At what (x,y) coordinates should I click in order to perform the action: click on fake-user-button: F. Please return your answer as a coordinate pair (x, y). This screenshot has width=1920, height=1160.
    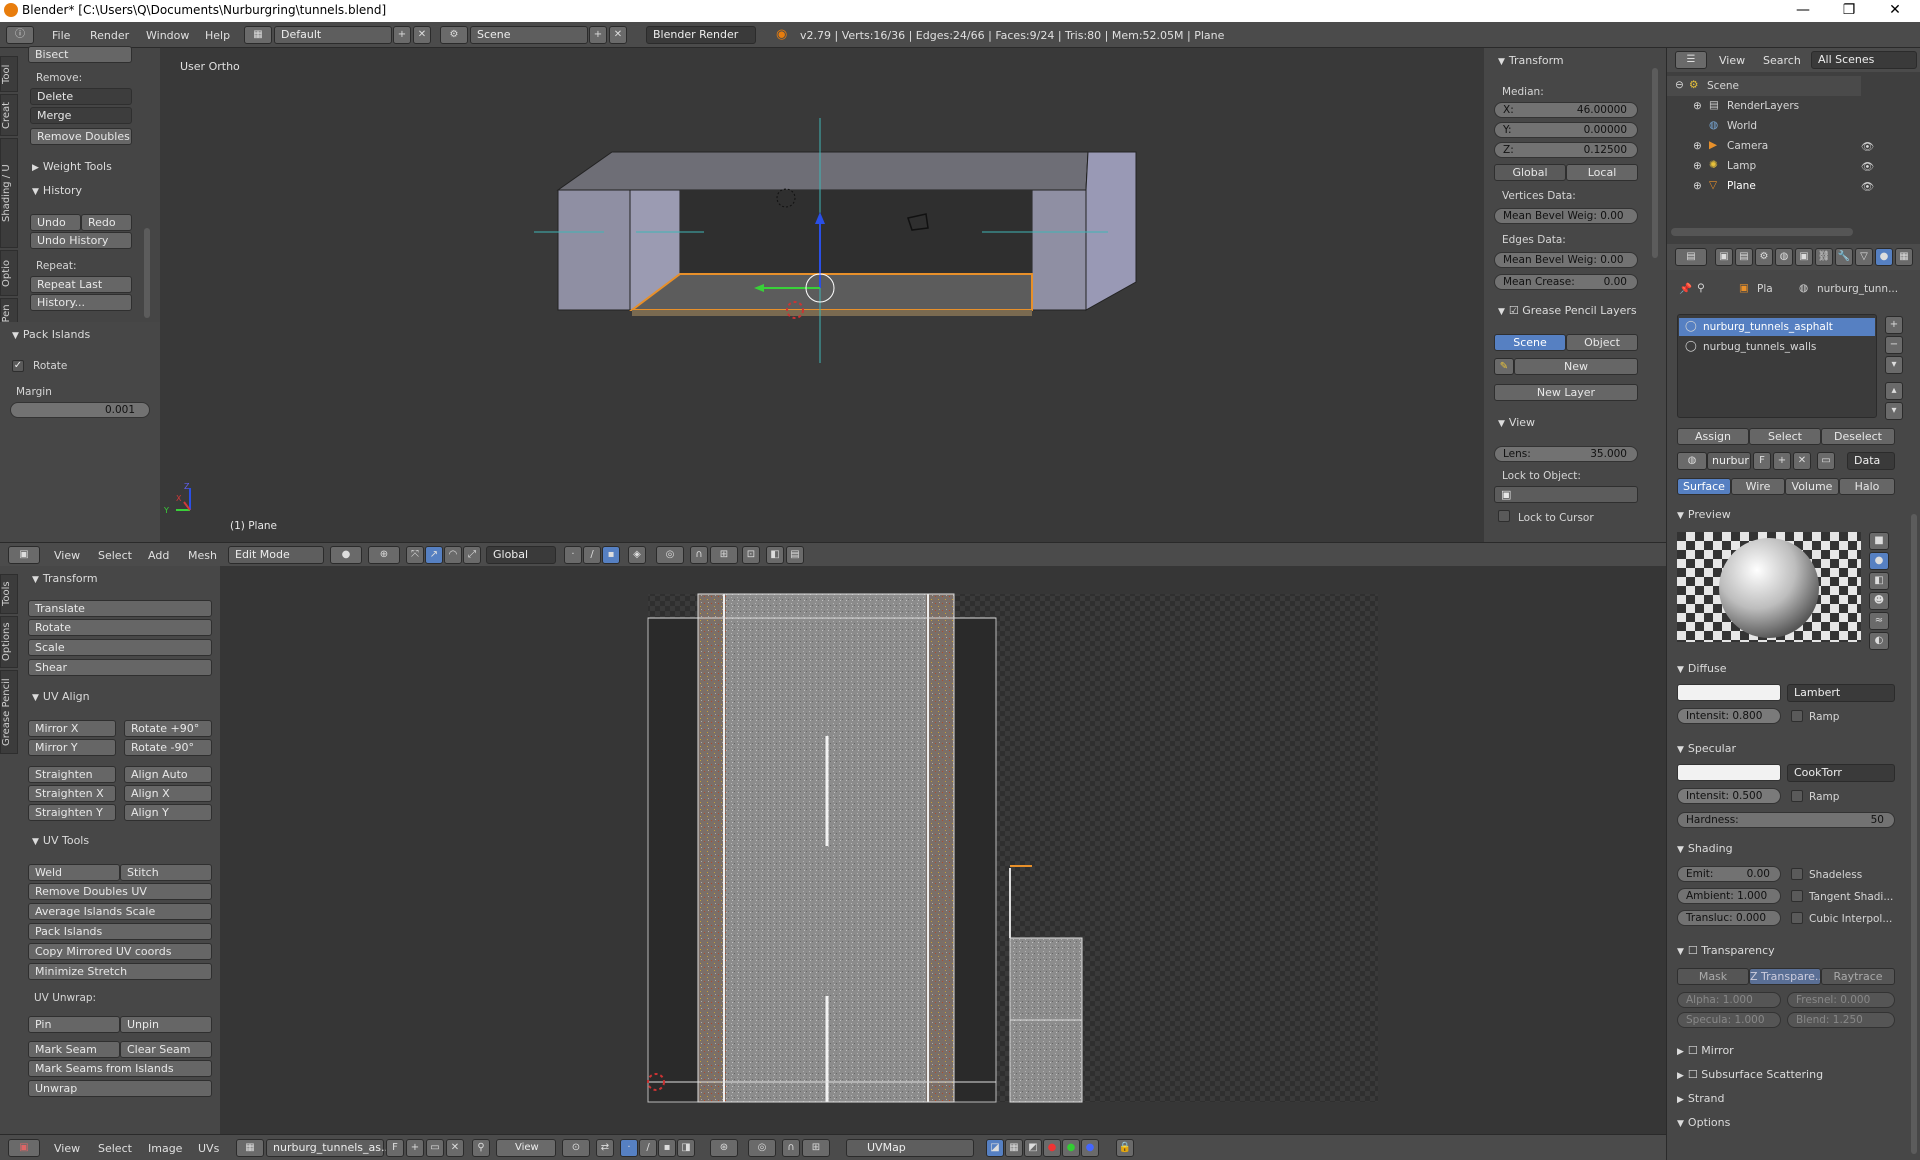
    Looking at the image, I should click on (395, 1148).